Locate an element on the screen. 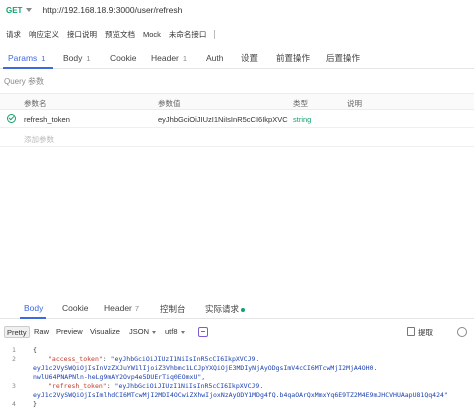 Image resolution: width=474 pixels, height=419 pixels. param-value: eyJhbGciOiJIUzI1NiIsInR5cCI6IkpXVC is located at coordinates (223, 119).